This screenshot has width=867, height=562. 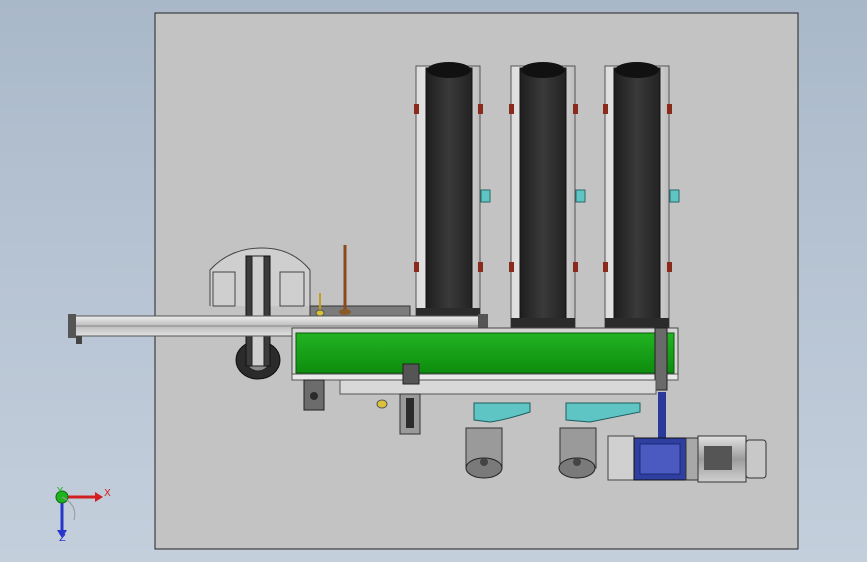 What do you see at coordinates (60, 491) in the screenshot?
I see `y-axis-label: Y` at bounding box center [60, 491].